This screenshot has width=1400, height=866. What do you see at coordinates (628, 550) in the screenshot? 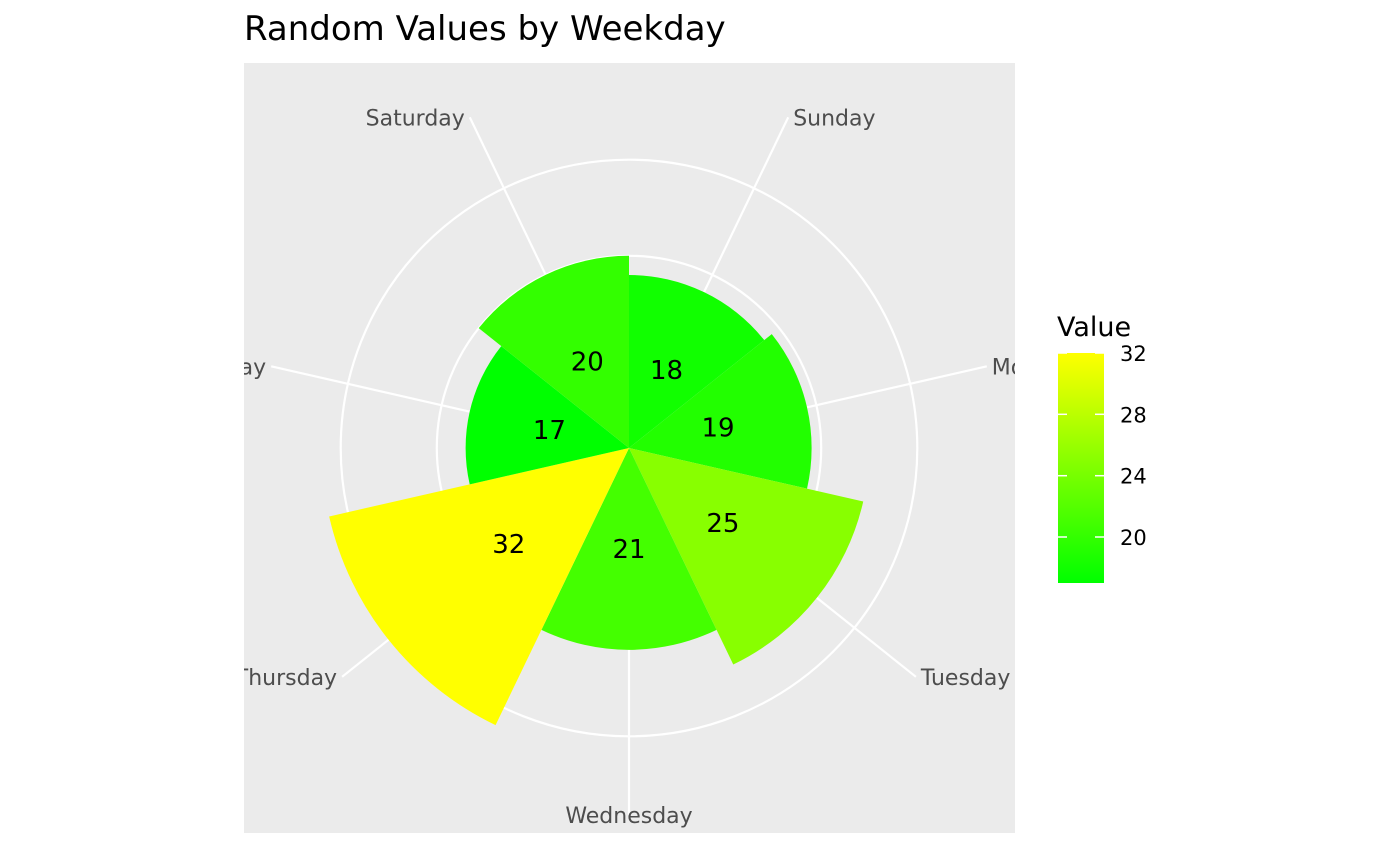
I see `data-label-wednesday: 21` at bounding box center [628, 550].